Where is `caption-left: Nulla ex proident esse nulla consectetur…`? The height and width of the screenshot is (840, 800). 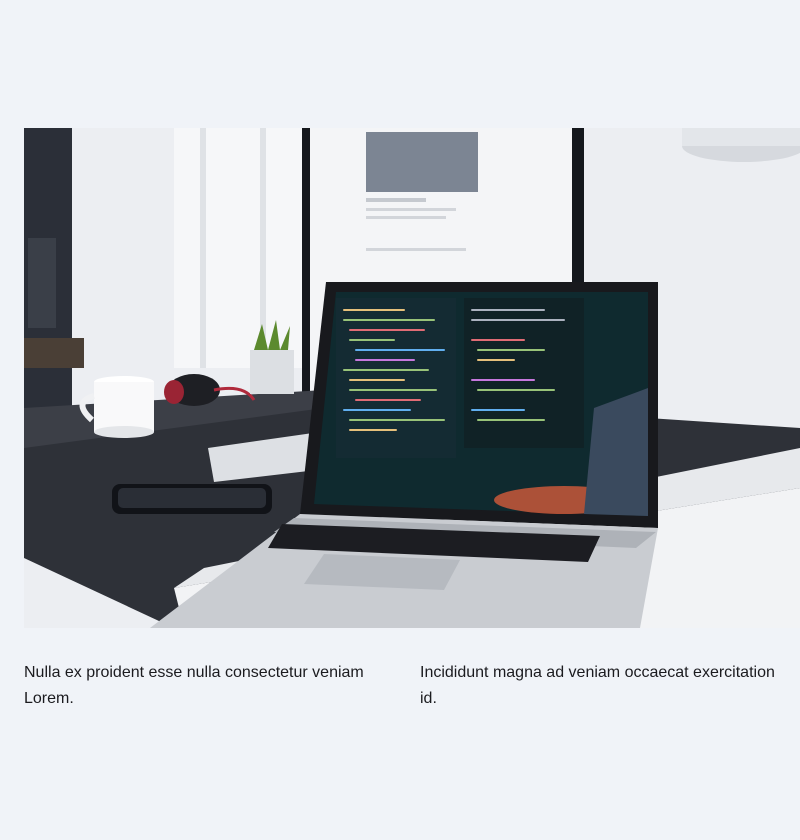
caption-left: Nulla ex proident esse nulla consectetur… is located at coordinates (194, 685).